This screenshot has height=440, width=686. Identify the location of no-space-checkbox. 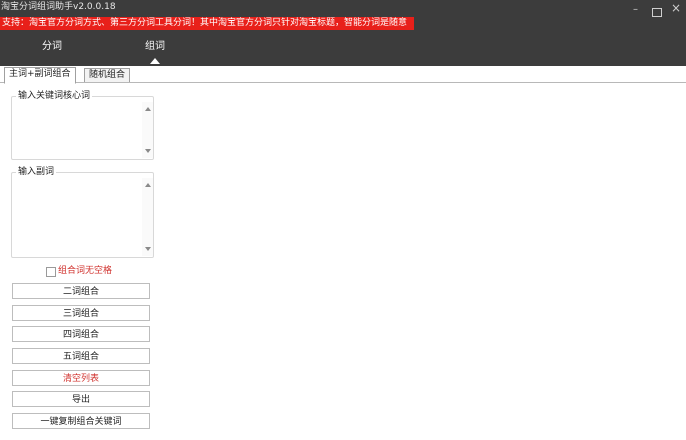
(51, 272).